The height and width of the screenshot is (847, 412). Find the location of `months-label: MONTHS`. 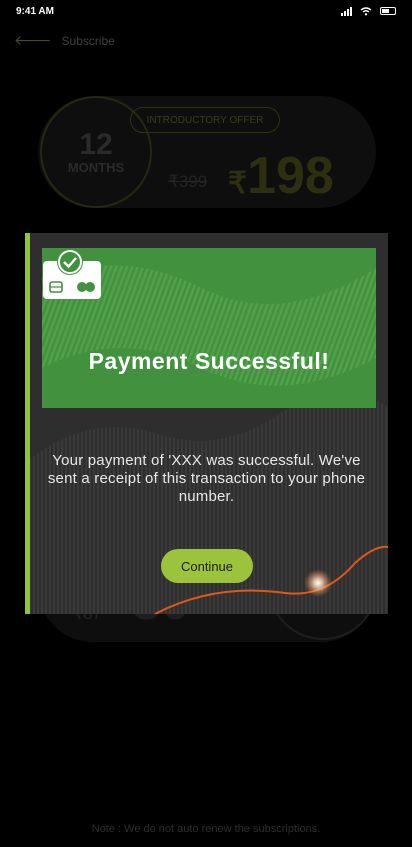

months-label: MONTHS is located at coordinates (96, 167).